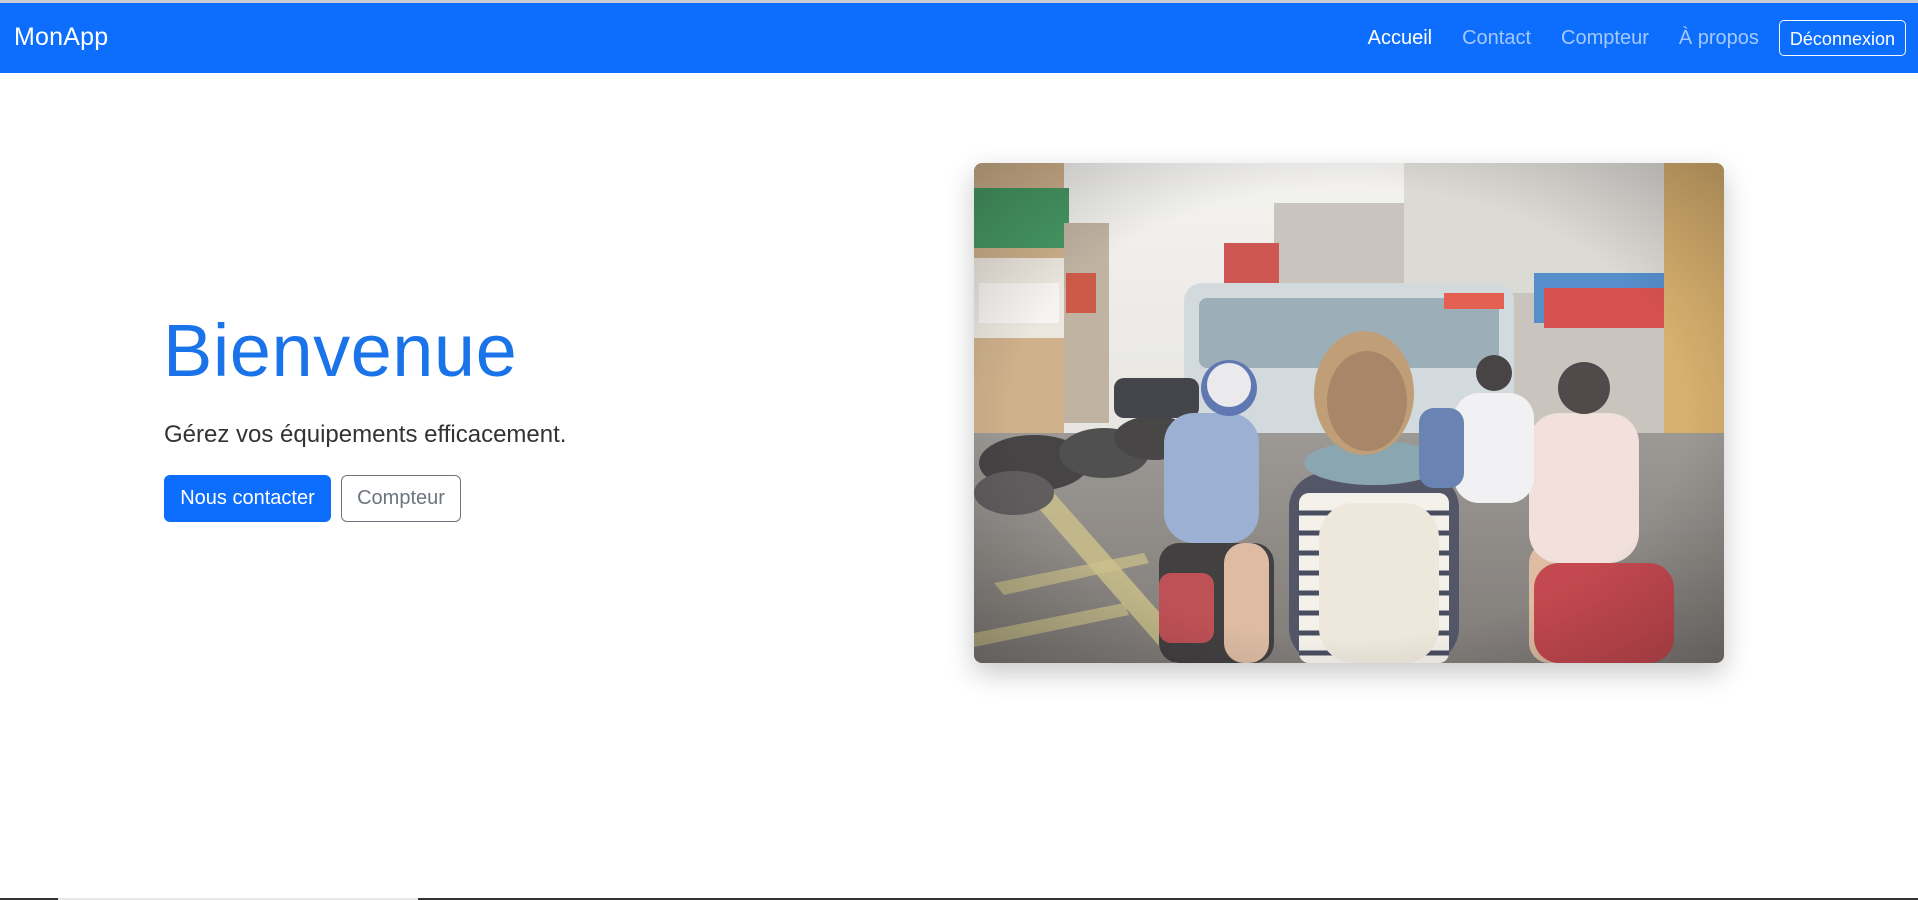  I want to click on nav-item-accueil: Accueil, so click(1400, 38).